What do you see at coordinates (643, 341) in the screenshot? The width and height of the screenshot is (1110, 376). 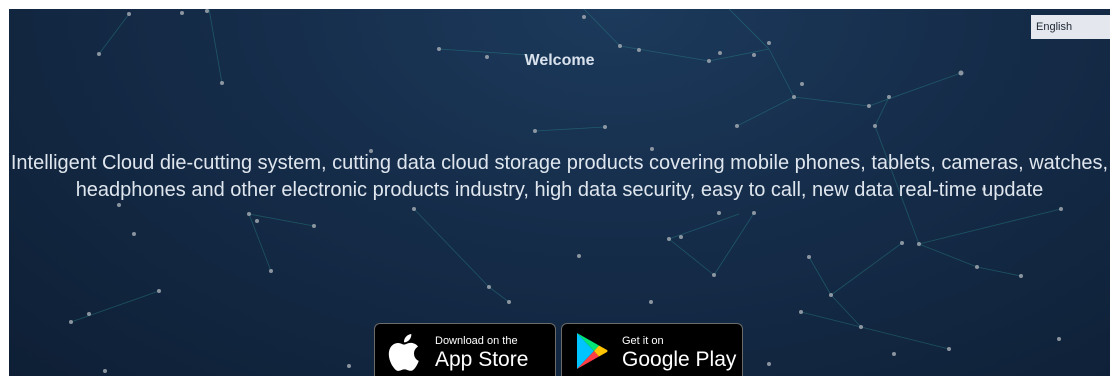 I see `google-play-small-label: Get it on` at bounding box center [643, 341].